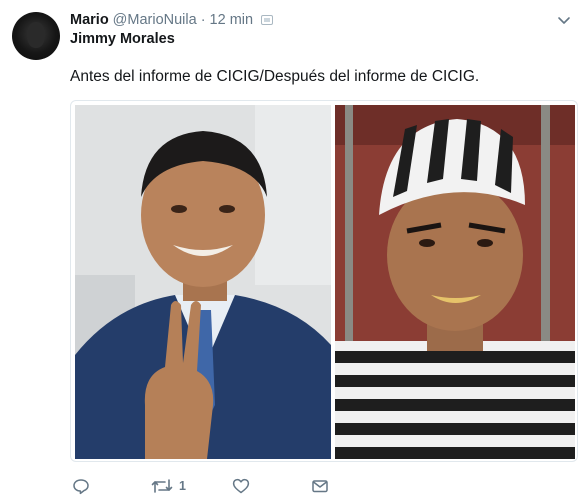 The image size is (586, 502). Describe the element at coordinates (220, 486) in the screenshot. I see `tweet-actions: 1` at that location.